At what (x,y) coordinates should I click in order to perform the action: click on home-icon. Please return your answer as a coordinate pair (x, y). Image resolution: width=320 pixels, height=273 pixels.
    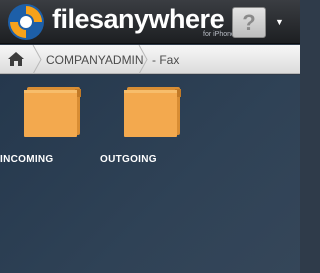
    Looking at the image, I should click on (16, 59).